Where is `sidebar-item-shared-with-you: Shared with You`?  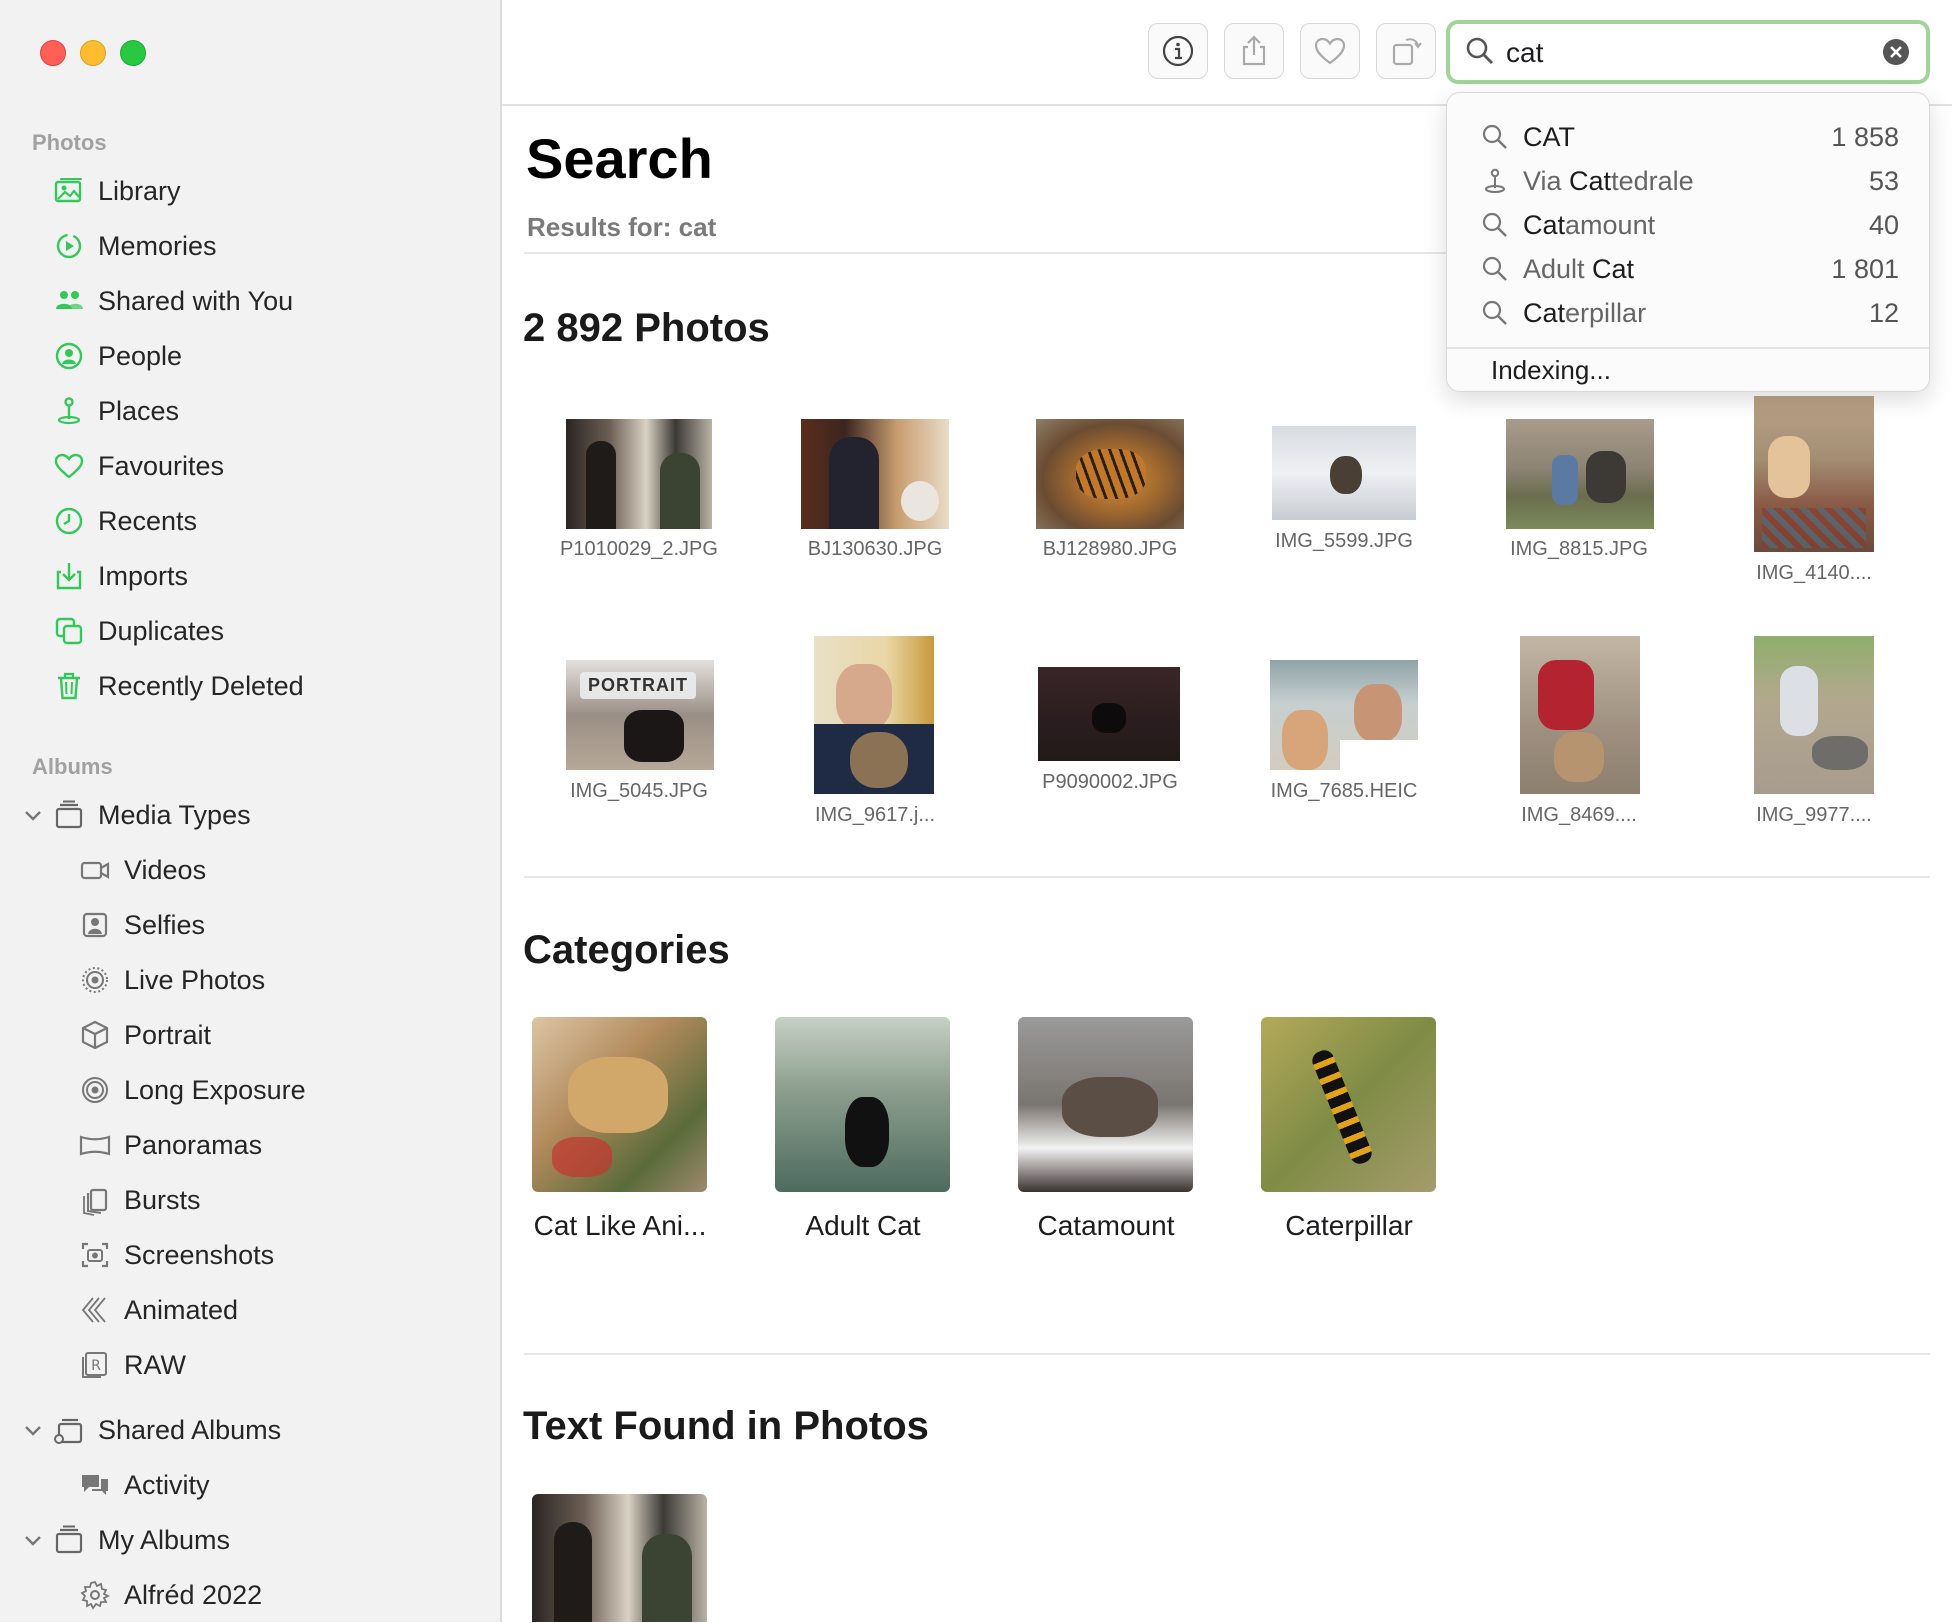 sidebar-item-shared-with-you: Shared with You is located at coordinates (172, 301).